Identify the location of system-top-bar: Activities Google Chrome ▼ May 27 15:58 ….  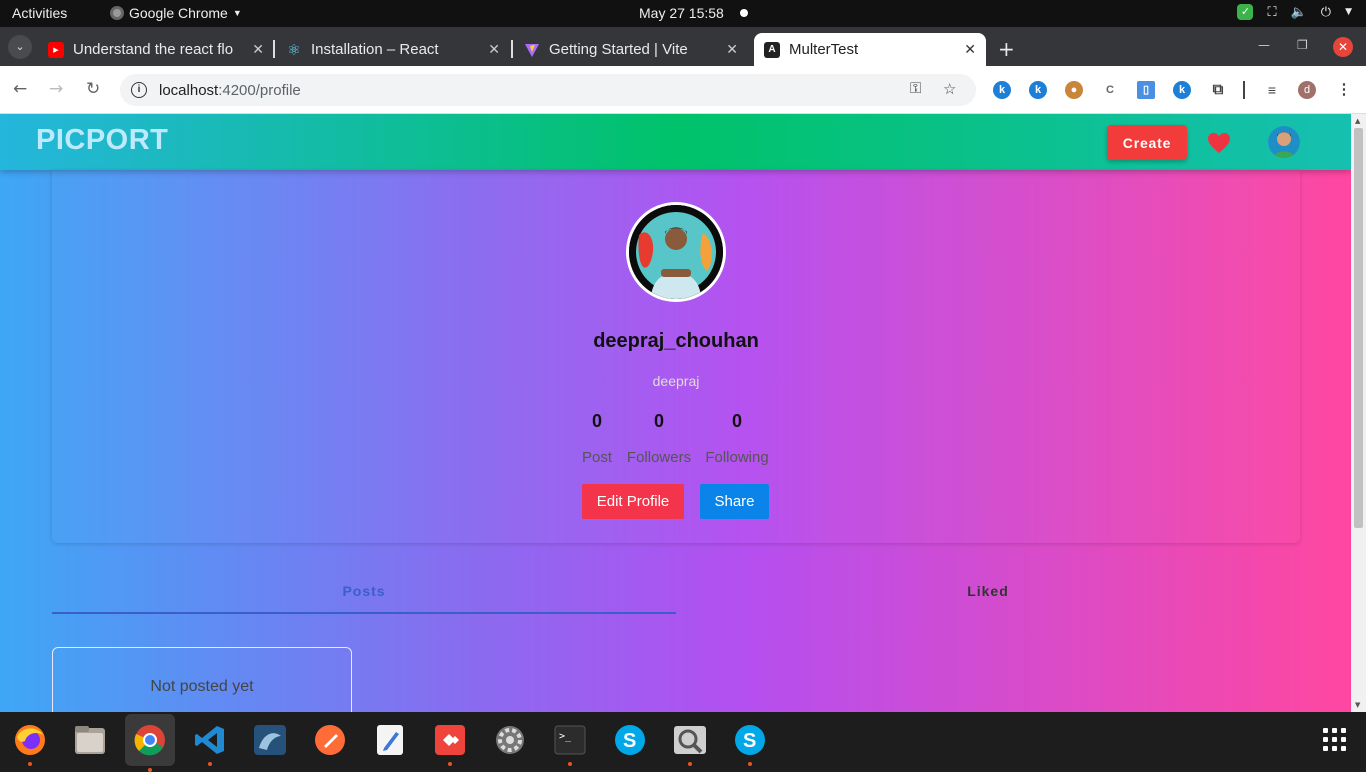
(683, 13).